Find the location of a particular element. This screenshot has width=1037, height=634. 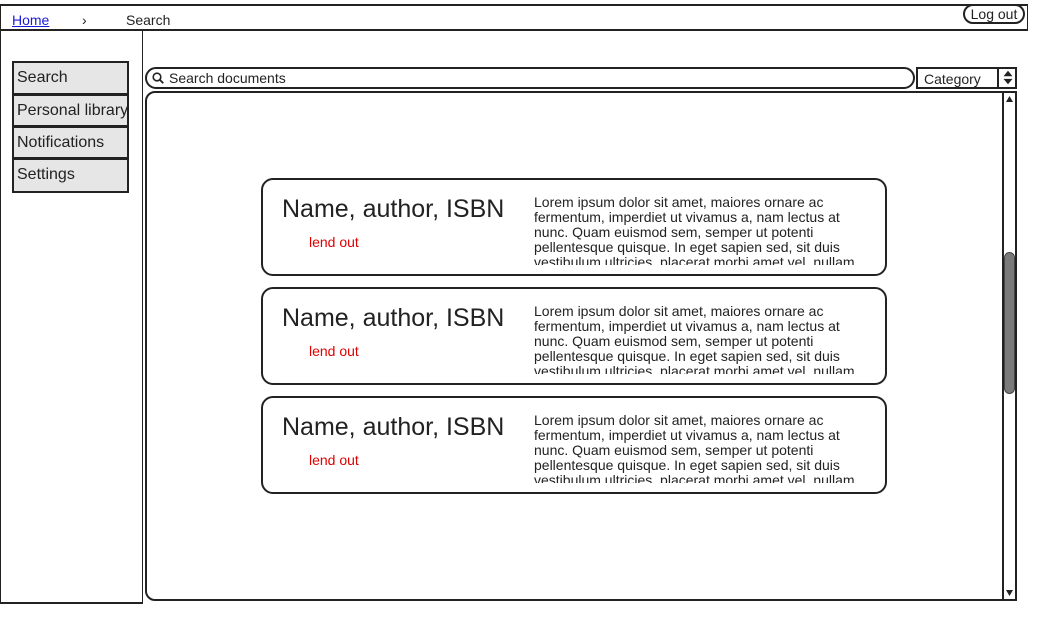

scroll-down-icon is located at coordinates (1009, 593).